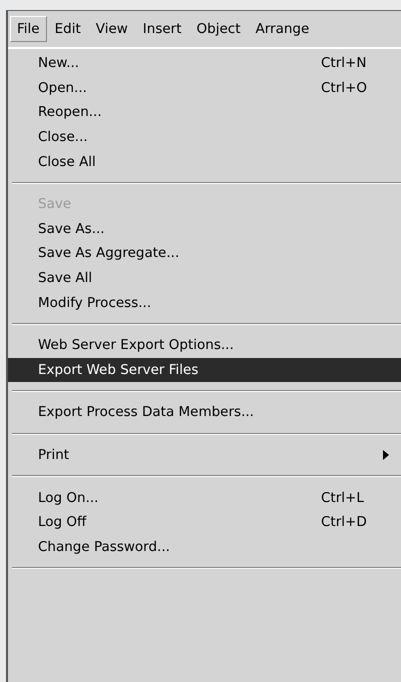 This screenshot has height=682, width=401. I want to click on menu-item: New... Ctrl+N, so click(204, 63).